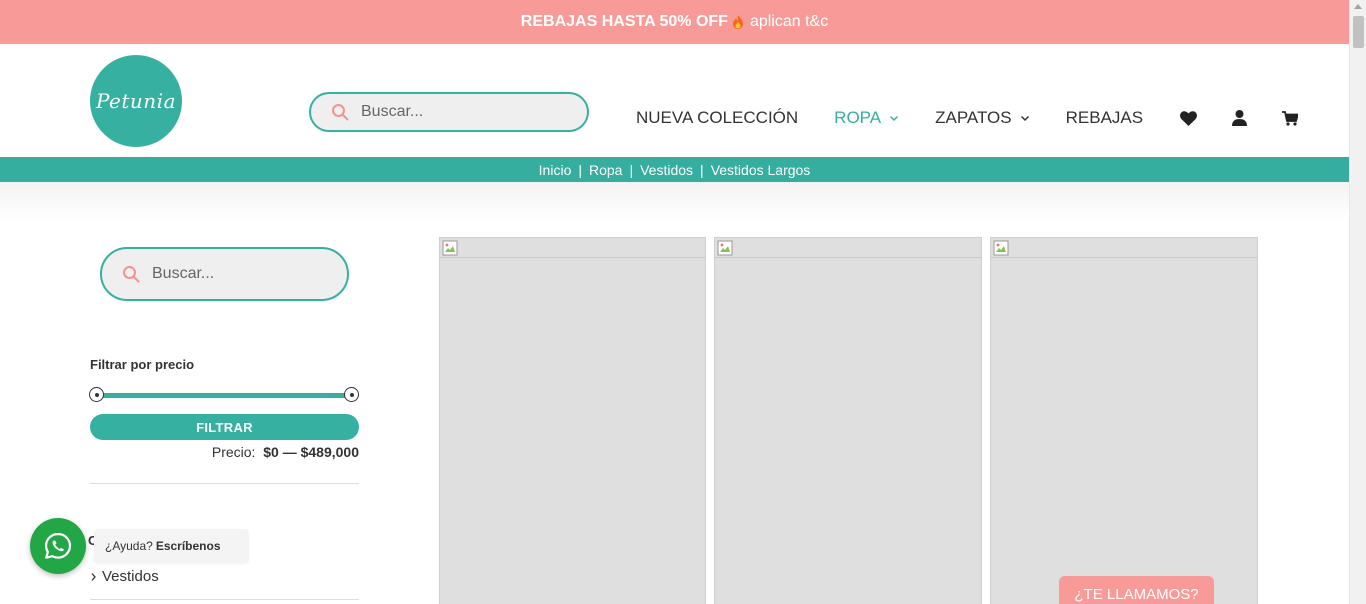 This screenshot has width=1366, height=604. I want to click on nav-item-rebajas: REBAJAS, so click(1104, 118).